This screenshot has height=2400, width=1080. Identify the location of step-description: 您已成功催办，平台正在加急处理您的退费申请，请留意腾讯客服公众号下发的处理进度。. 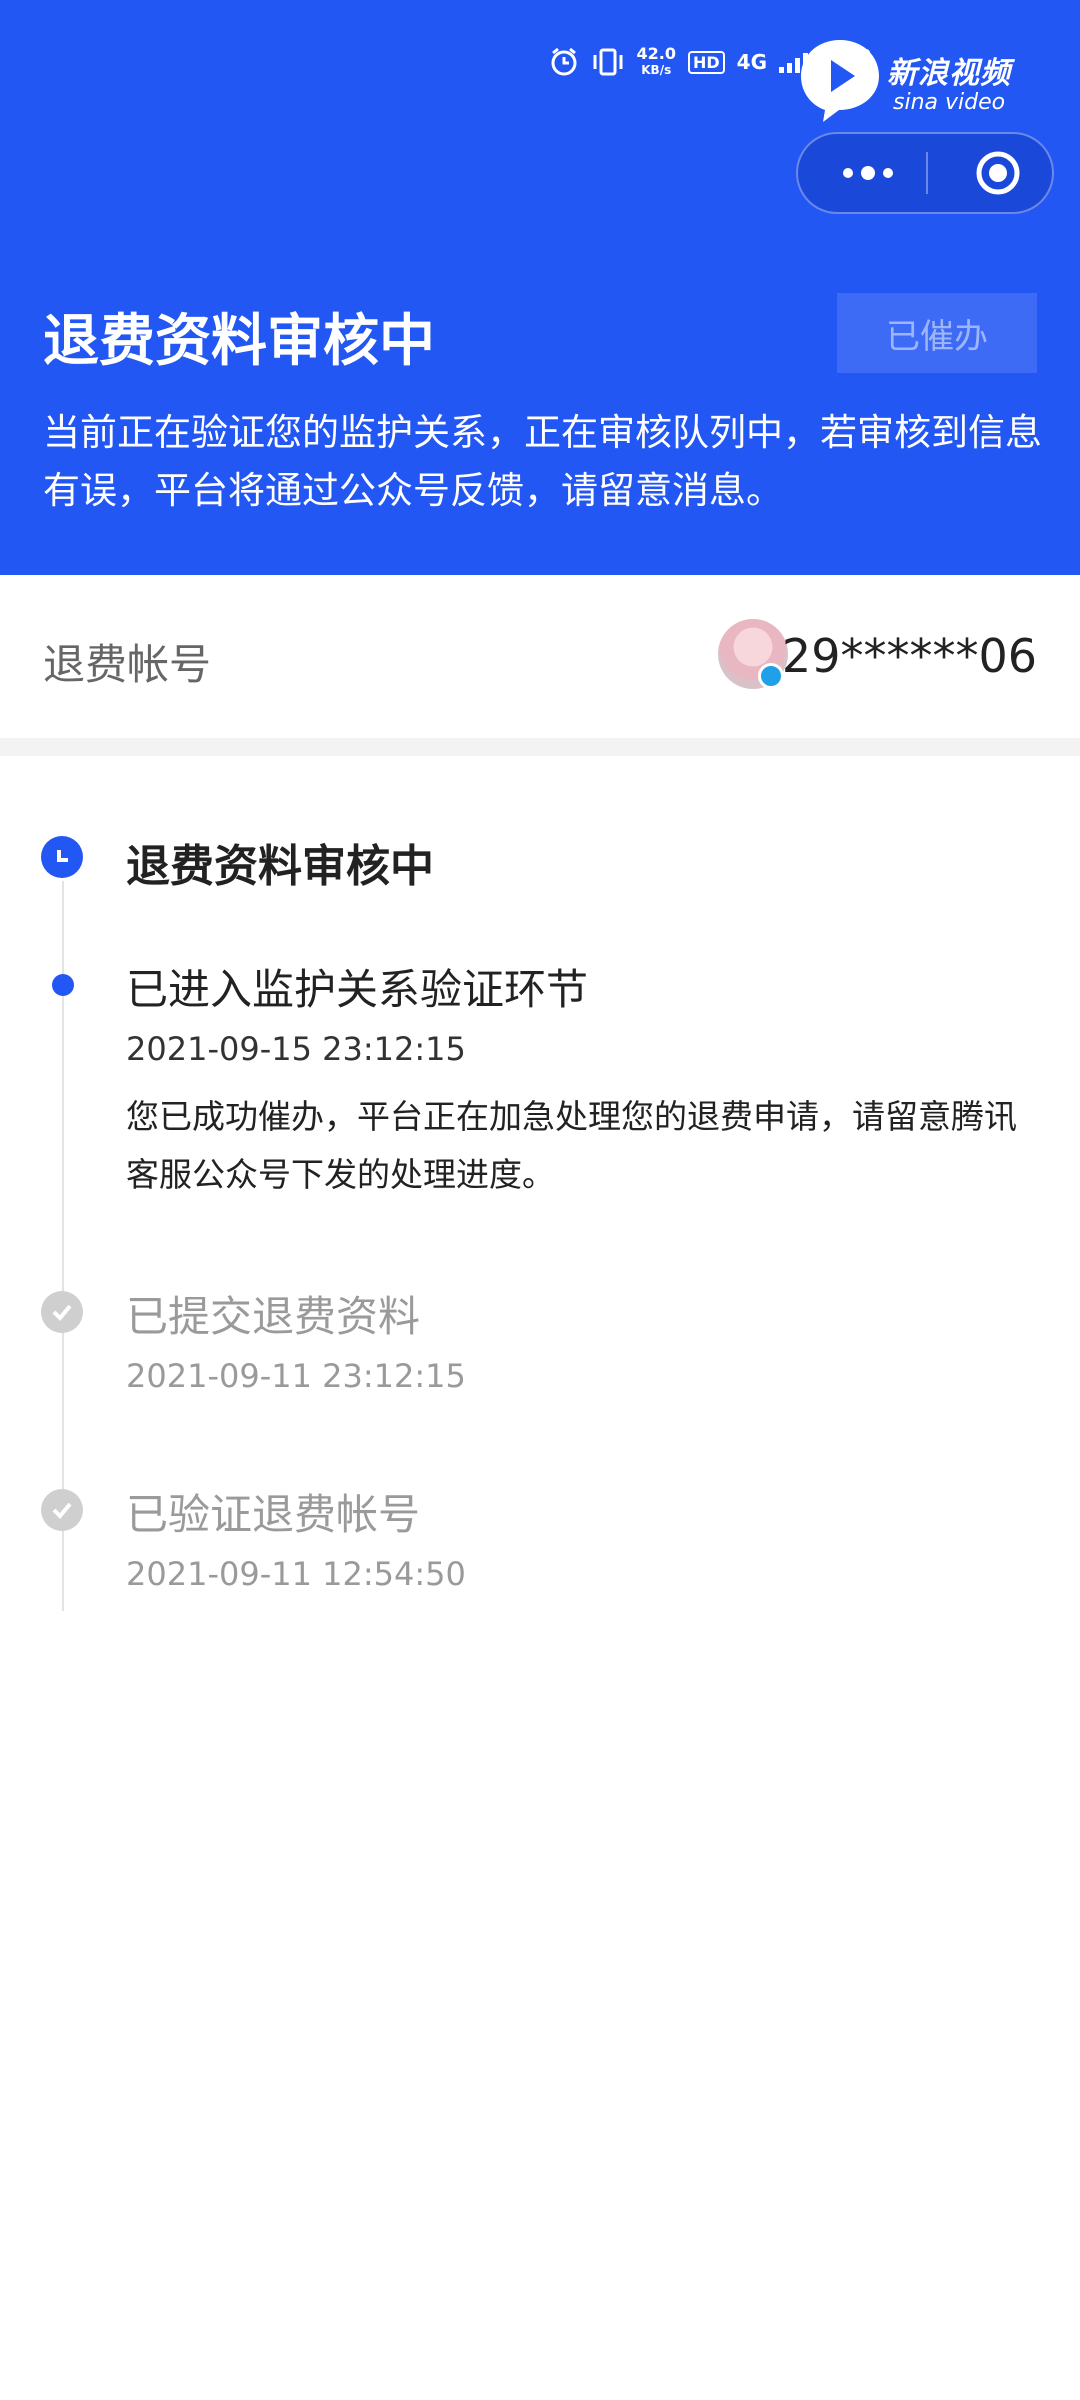
(571, 1145).